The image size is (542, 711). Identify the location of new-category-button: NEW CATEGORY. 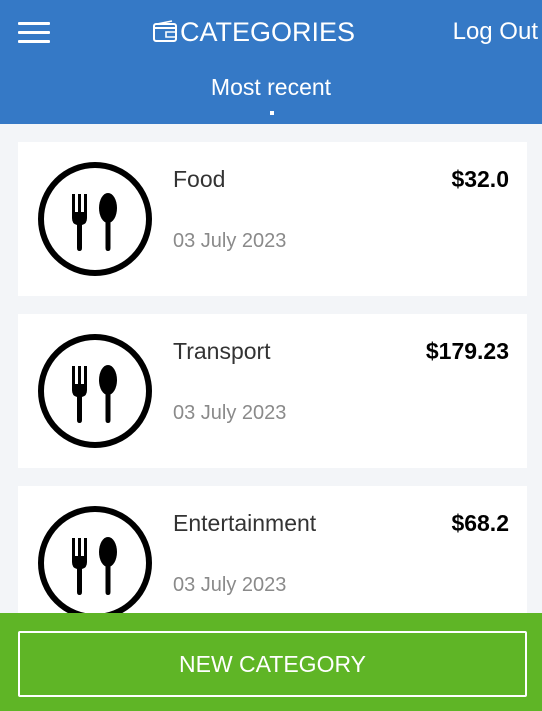
(272, 664).